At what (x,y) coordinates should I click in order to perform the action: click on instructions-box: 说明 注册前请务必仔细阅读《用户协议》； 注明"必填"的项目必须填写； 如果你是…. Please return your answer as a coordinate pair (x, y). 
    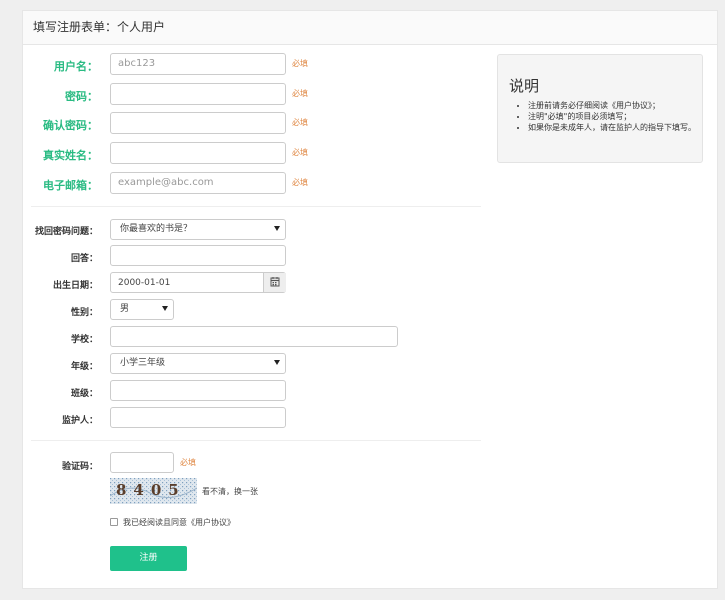
    Looking at the image, I should click on (600, 108).